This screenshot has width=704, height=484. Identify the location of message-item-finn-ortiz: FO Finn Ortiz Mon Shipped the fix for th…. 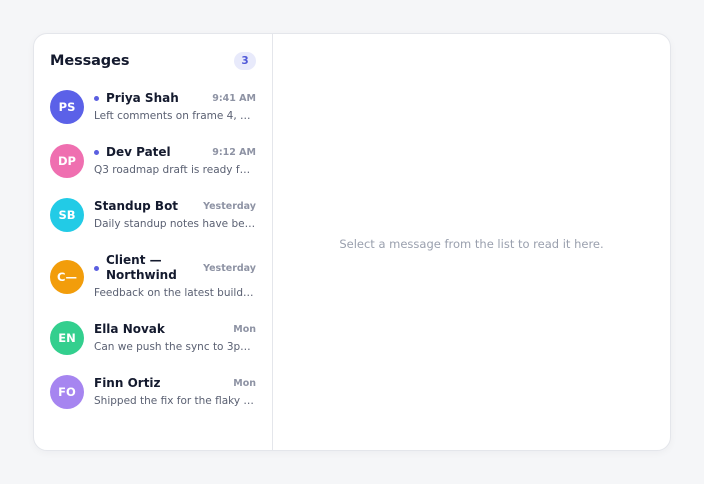
(153, 392).